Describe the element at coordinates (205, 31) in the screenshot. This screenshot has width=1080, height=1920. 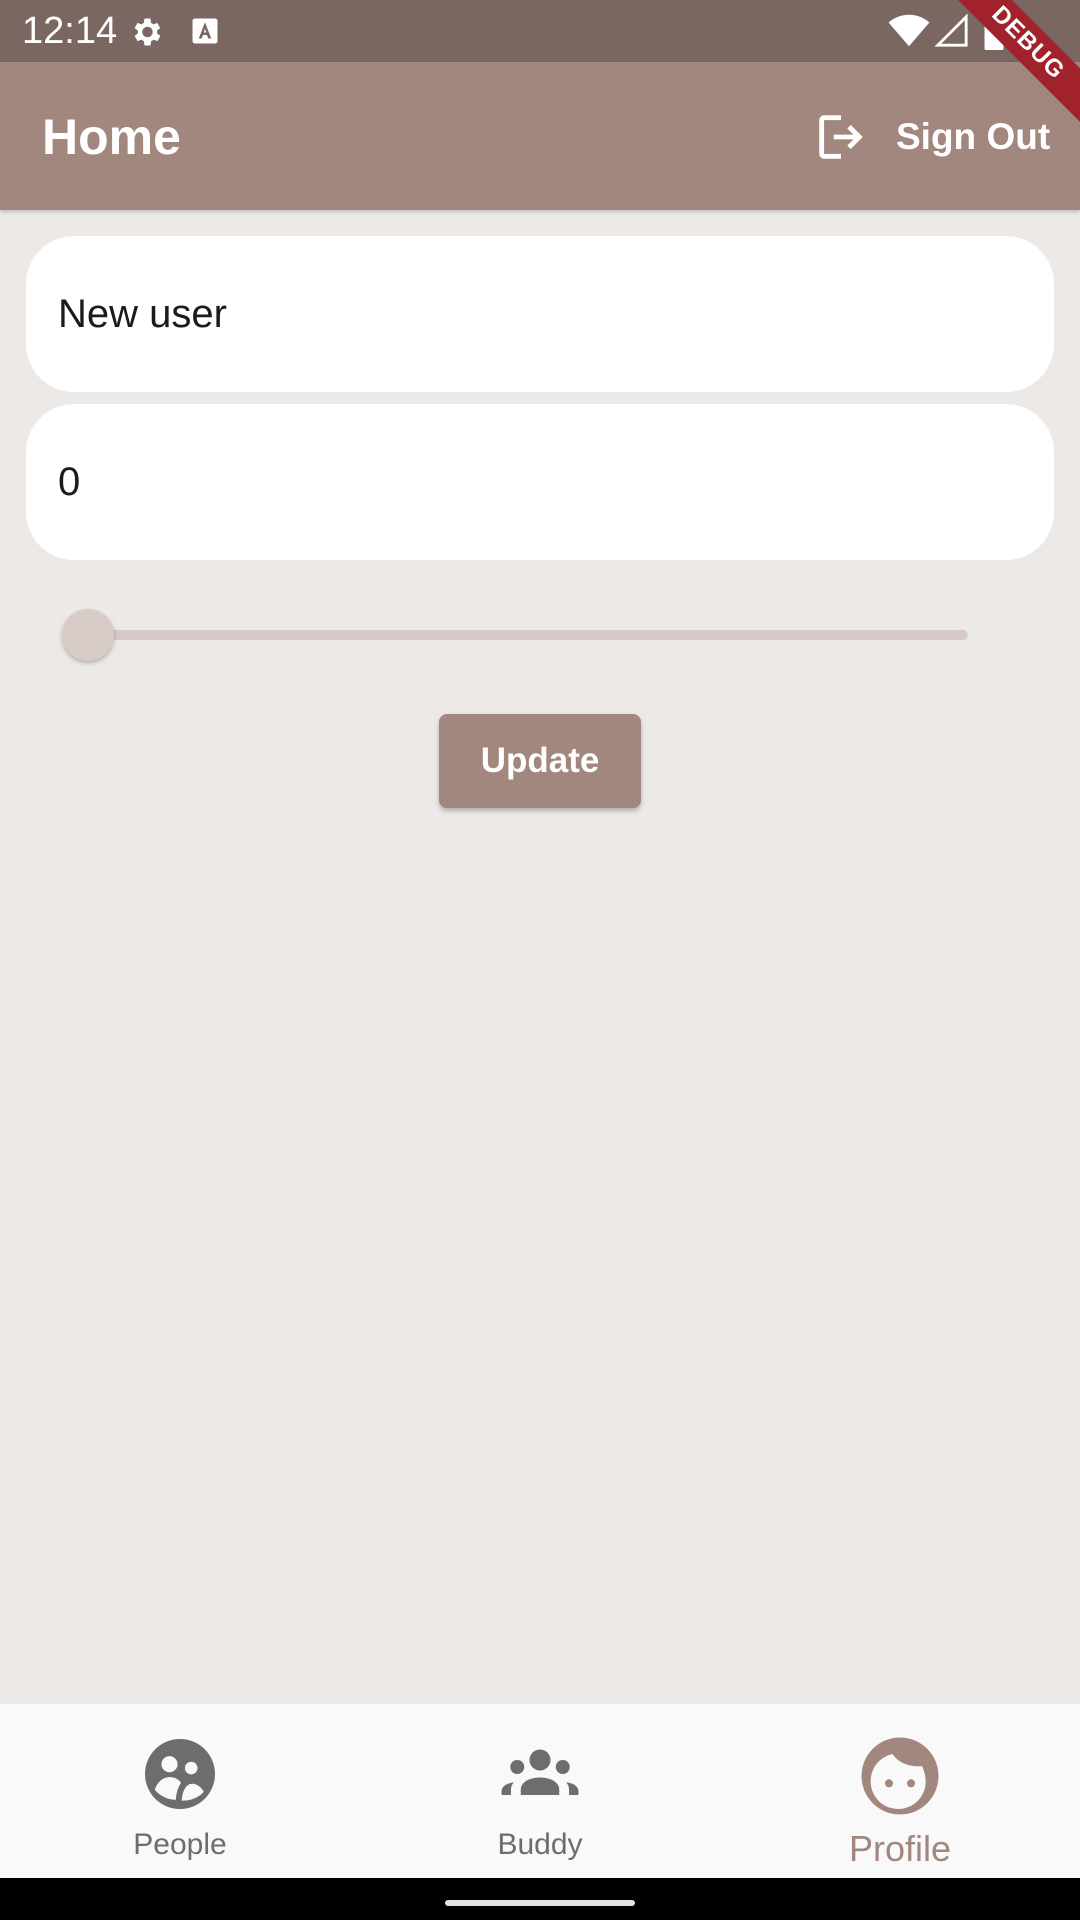
I see `font-a-icon` at that location.